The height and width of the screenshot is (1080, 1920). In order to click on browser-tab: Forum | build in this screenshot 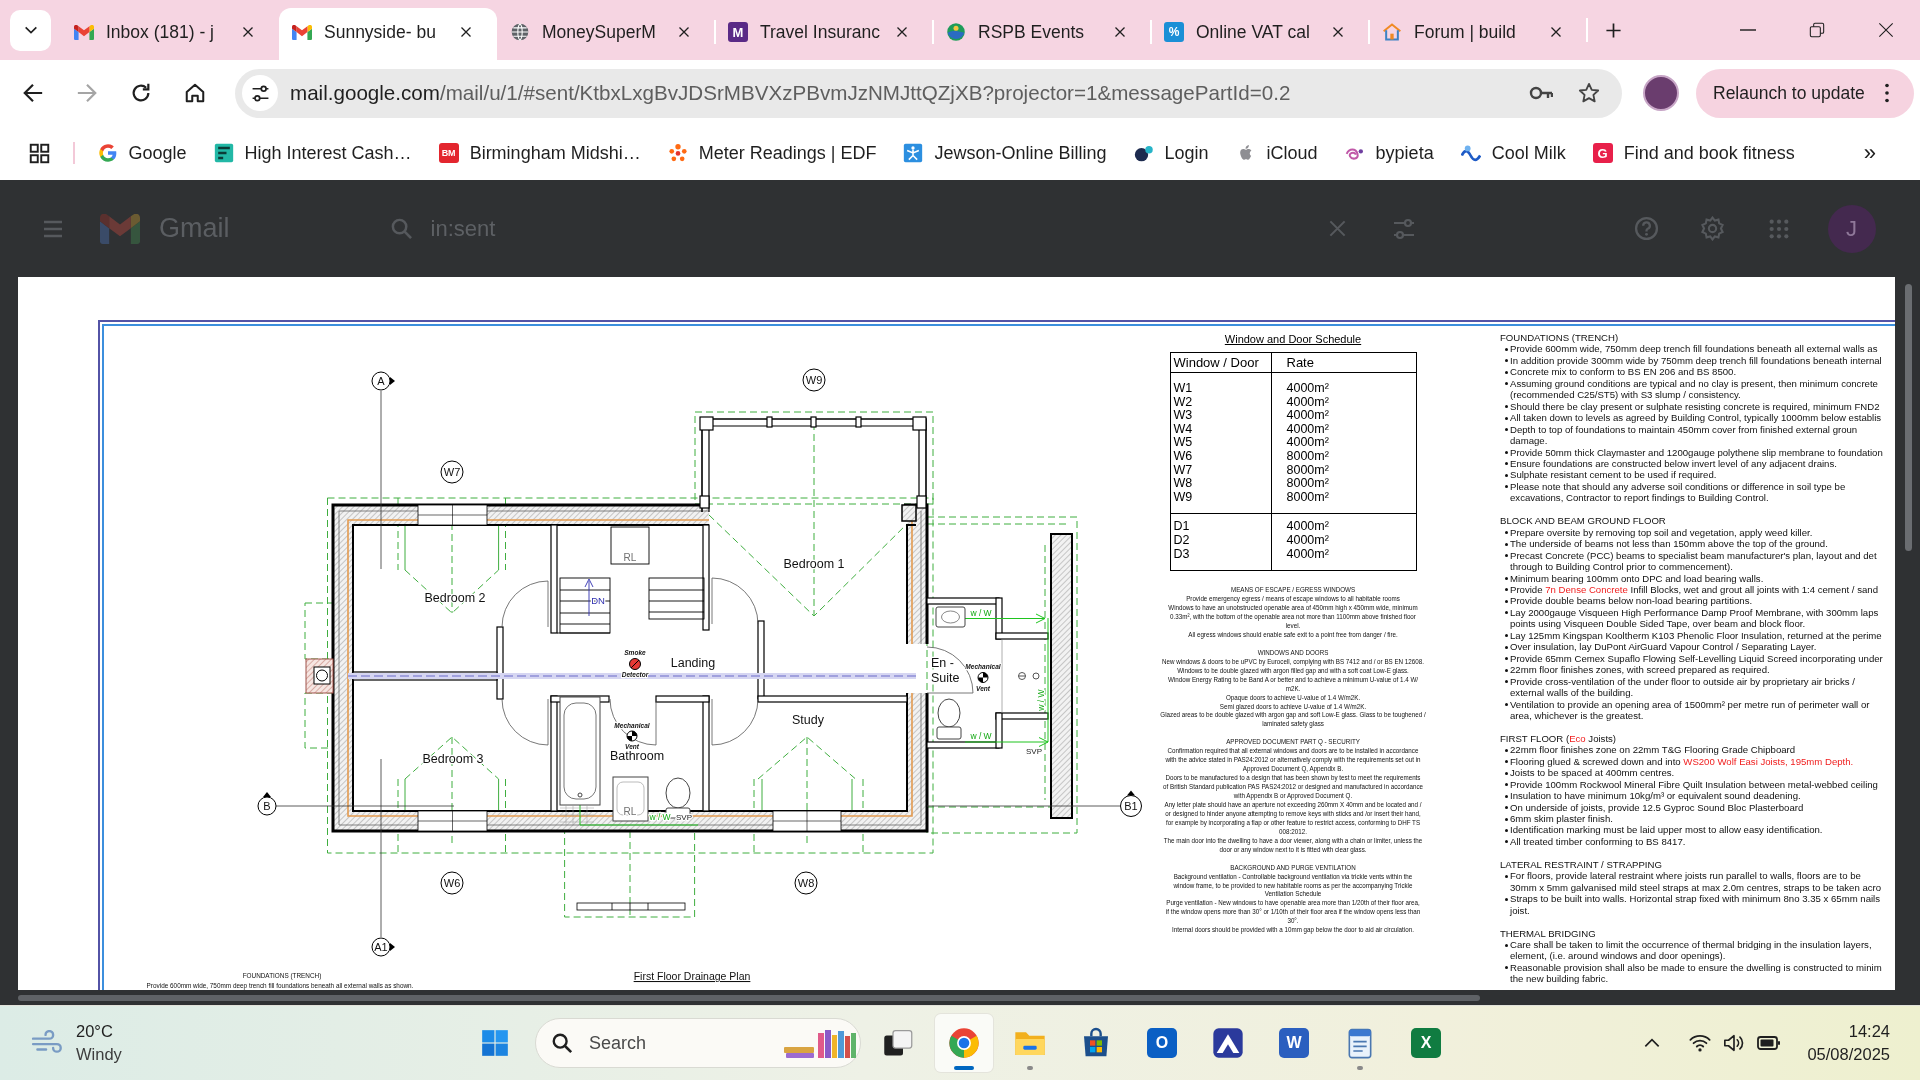, I will do `click(1478, 34)`.